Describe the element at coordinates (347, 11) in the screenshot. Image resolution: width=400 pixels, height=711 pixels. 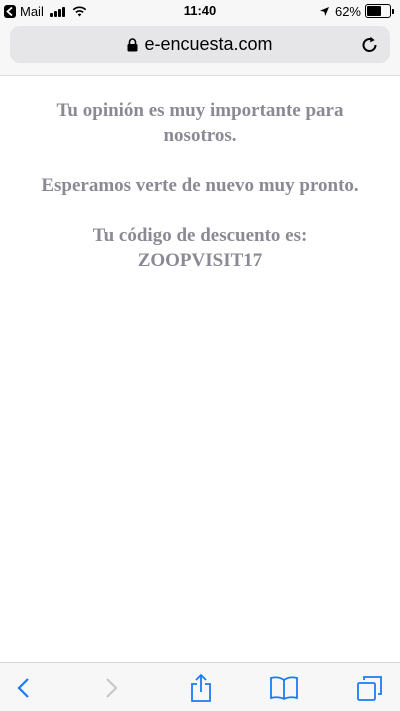
I see `battery-percent: 62%` at that location.